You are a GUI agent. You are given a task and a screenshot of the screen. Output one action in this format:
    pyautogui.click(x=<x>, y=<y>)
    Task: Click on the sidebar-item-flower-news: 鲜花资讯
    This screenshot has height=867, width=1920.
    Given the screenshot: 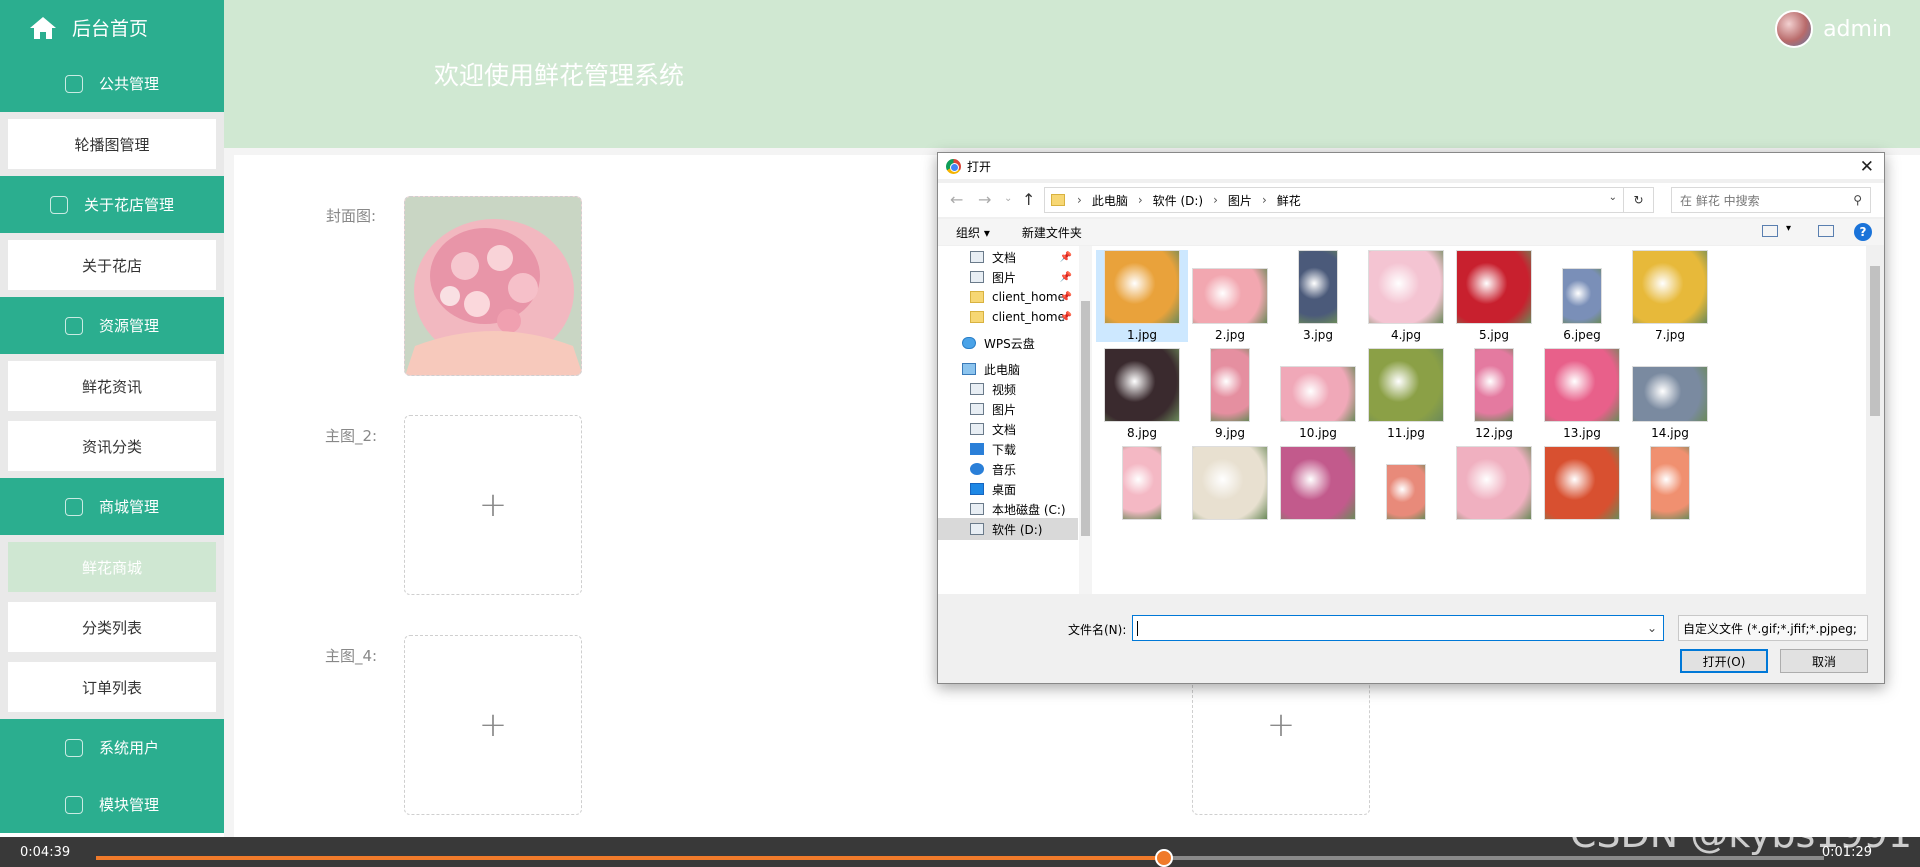 What is the action you would take?
    pyautogui.click(x=112, y=386)
    